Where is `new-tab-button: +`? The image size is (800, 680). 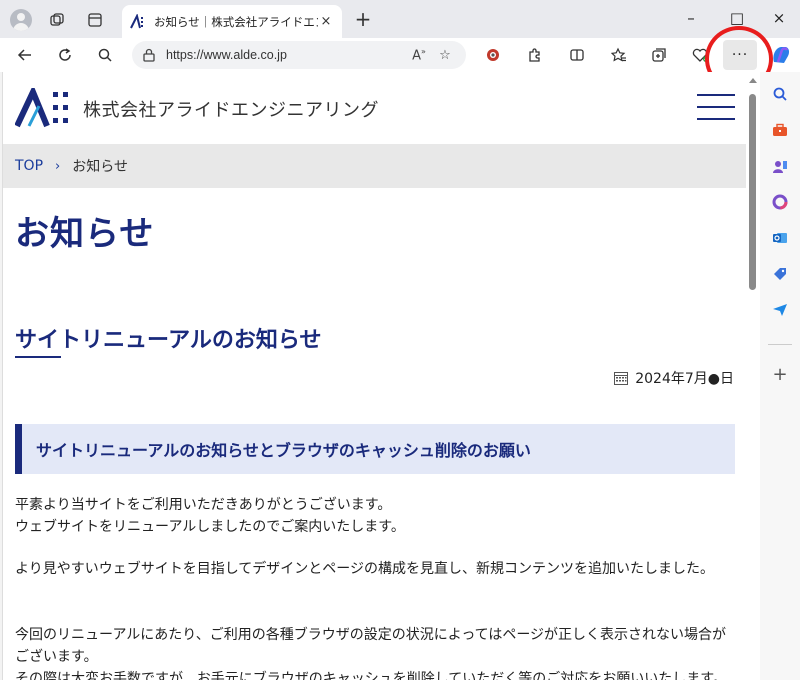
new-tab-button: + is located at coordinates (363, 20).